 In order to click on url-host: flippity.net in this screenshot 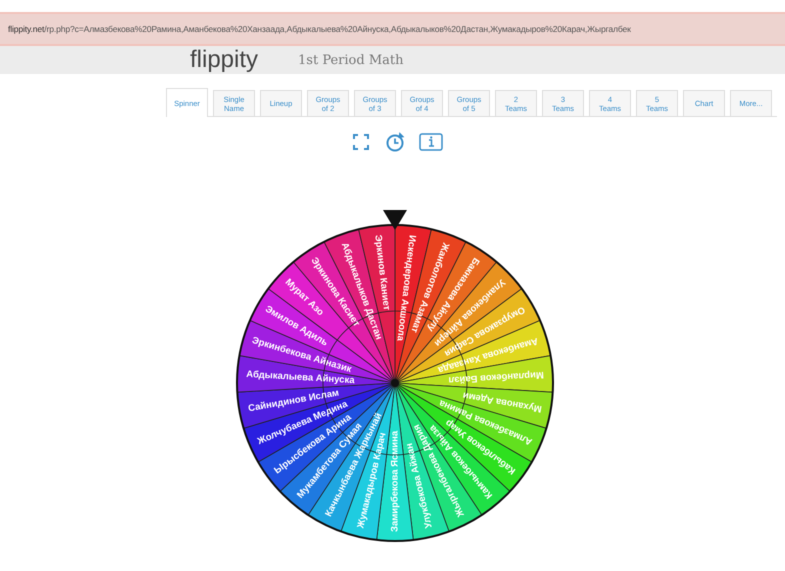, I will do `click(26, 29)`.